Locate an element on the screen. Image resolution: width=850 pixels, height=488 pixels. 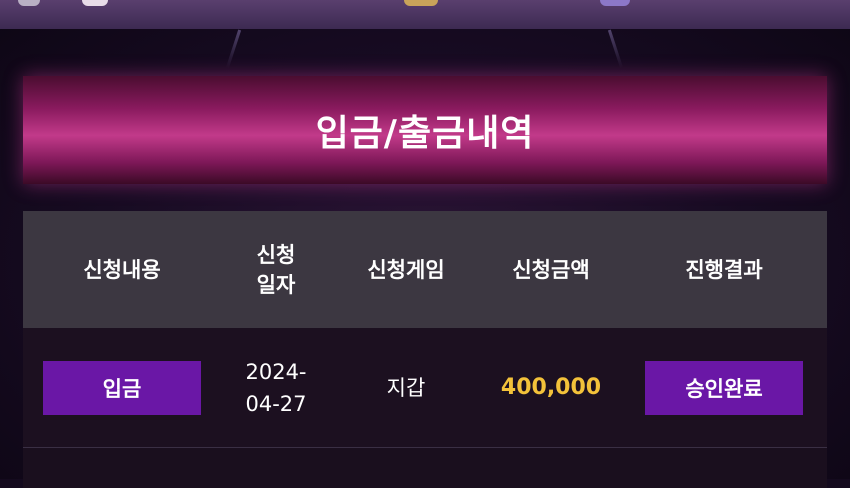
cell-type: 입금 is located at coordinates (122, 387).